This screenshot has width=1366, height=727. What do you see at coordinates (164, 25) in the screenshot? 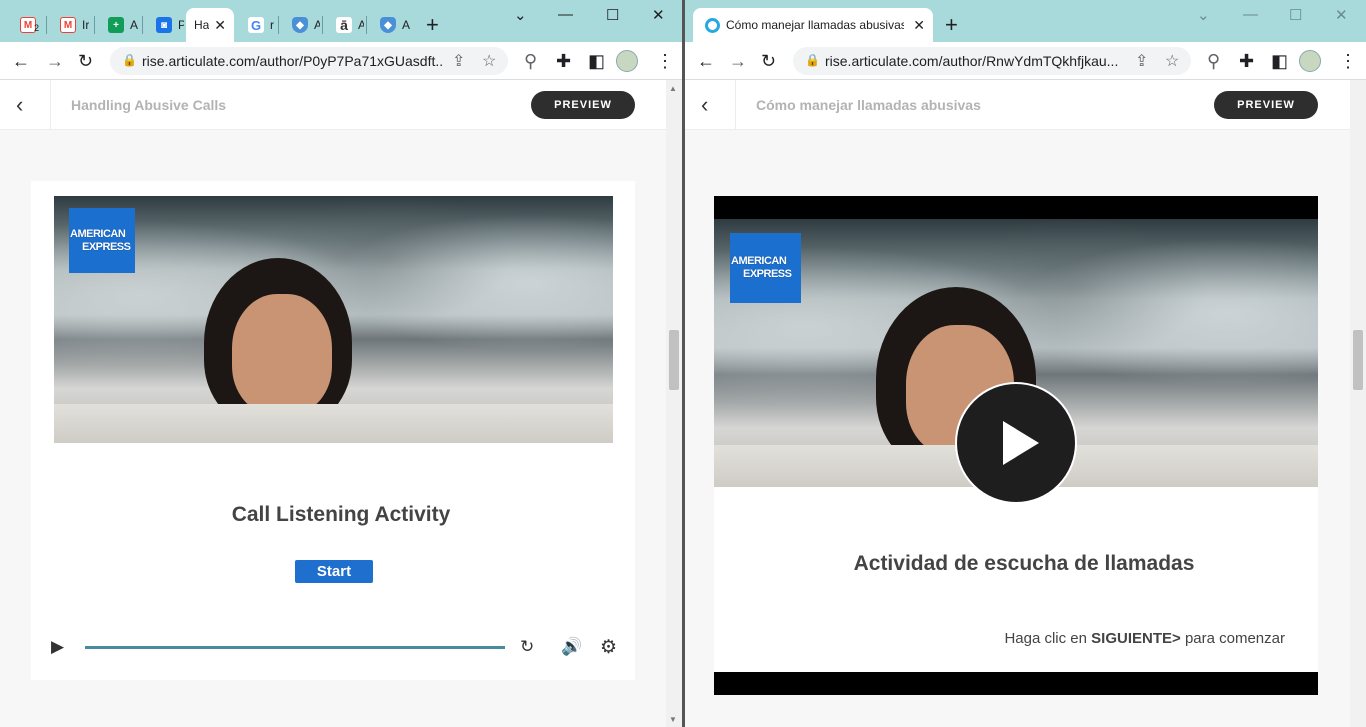
I see `tab-app-p: ◙ P` at bounding box center [164, 25].